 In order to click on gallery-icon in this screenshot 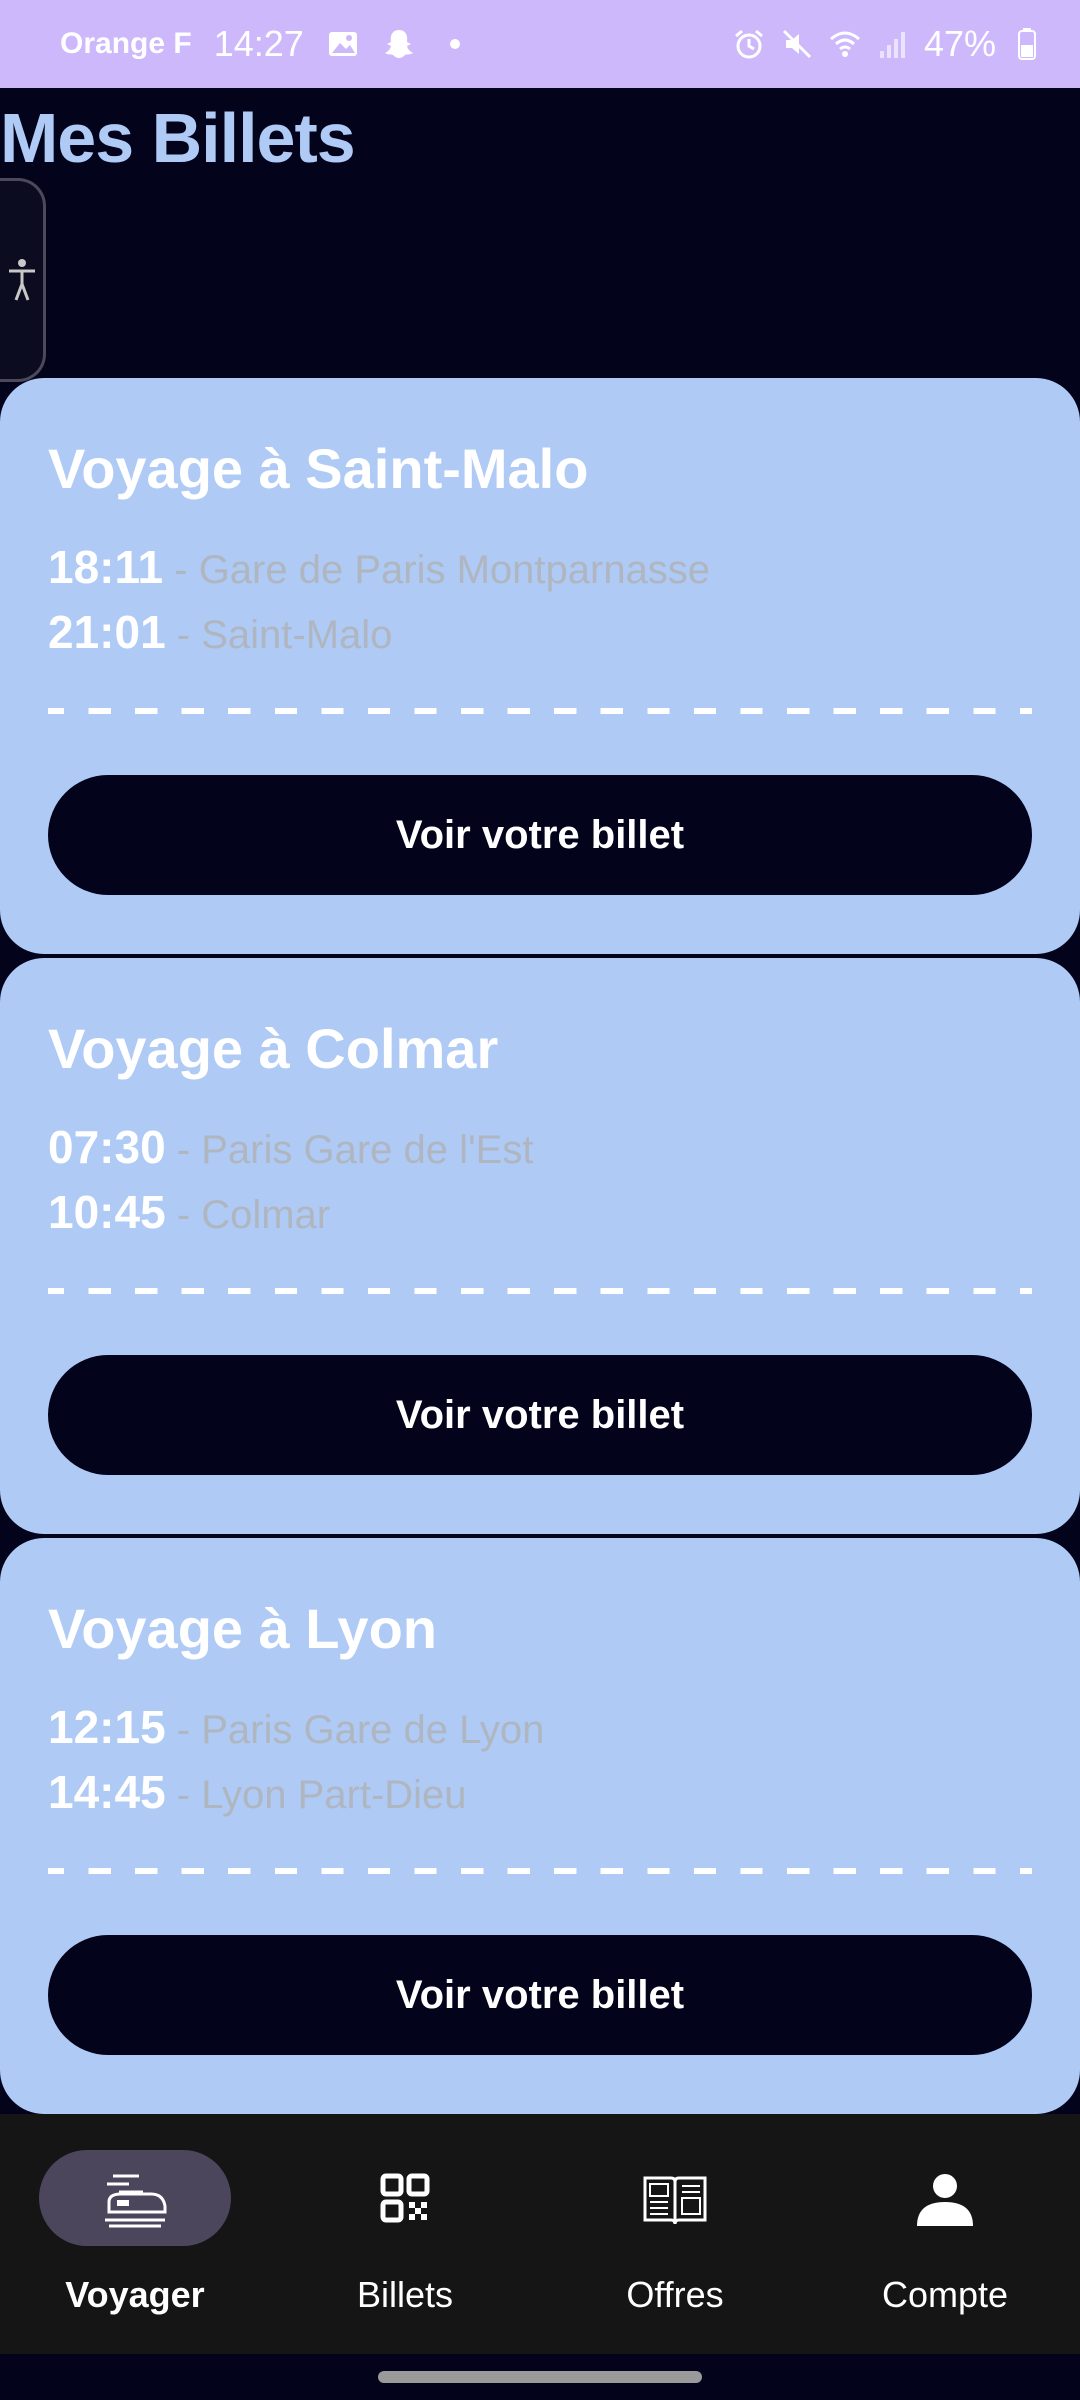, I will do `click(343, 44)`.